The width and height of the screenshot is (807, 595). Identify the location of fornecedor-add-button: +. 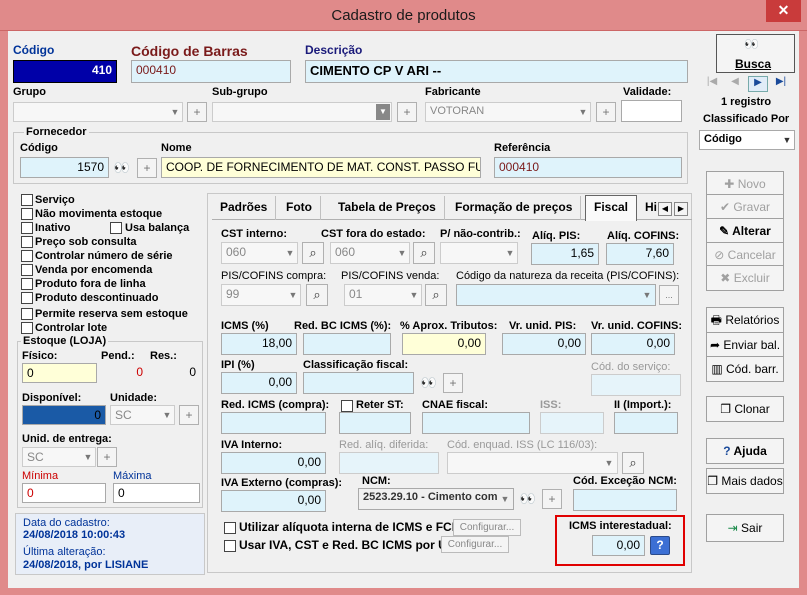
(147, 168).